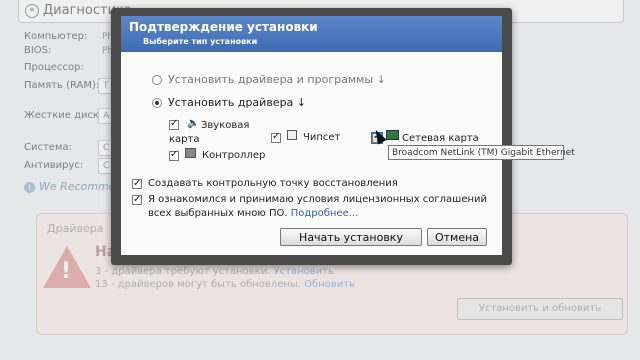 The width and height of the screenshot is (640, 360). Describe the element at coordinates (440, 138) in the screenshot. I see `component-network-label: Сетевая карта` at that location.